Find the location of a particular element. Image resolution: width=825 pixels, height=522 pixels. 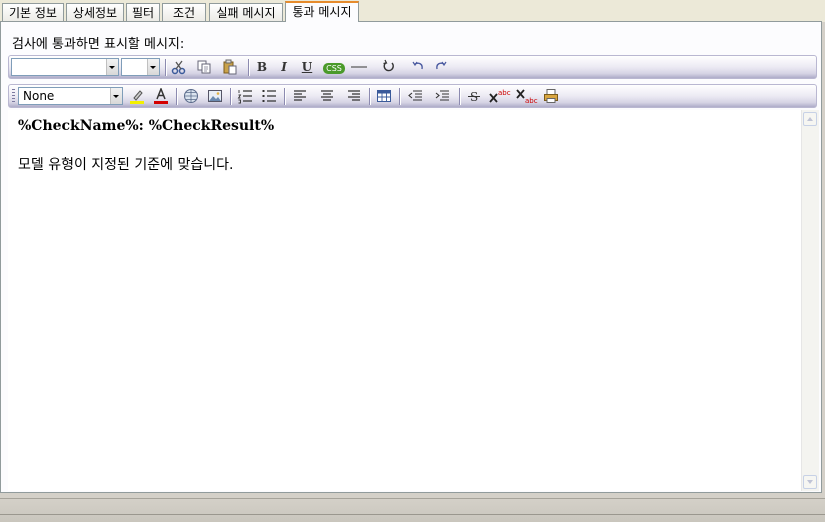

image-icon is located at coordinates (215, 96).